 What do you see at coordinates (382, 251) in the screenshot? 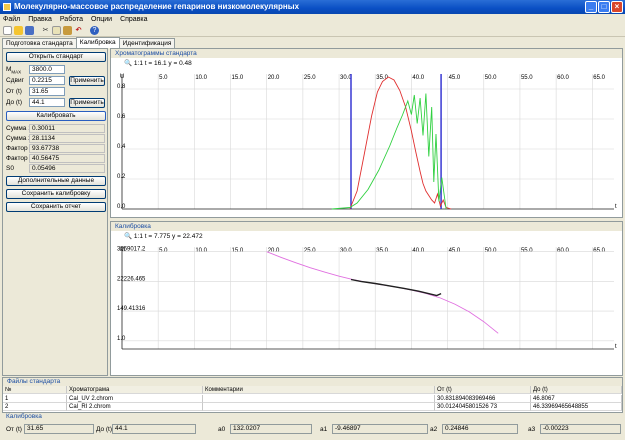
I see `x-tick-label: 35.0` at bounding box center [382, 251].